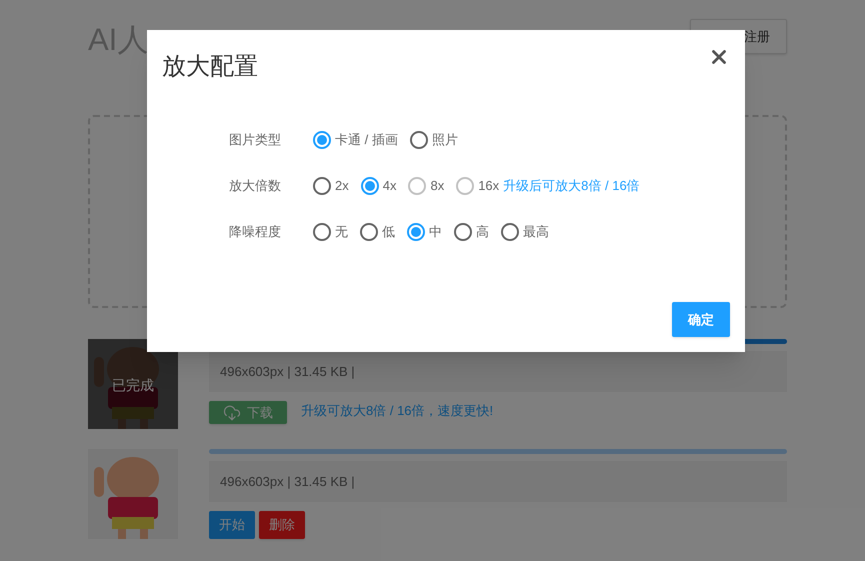 The height and width of the screenshot is (561, 865). Describe the element at coordinates (378, 186) in the screenshot. I see `radio-option: 4x` at that location.